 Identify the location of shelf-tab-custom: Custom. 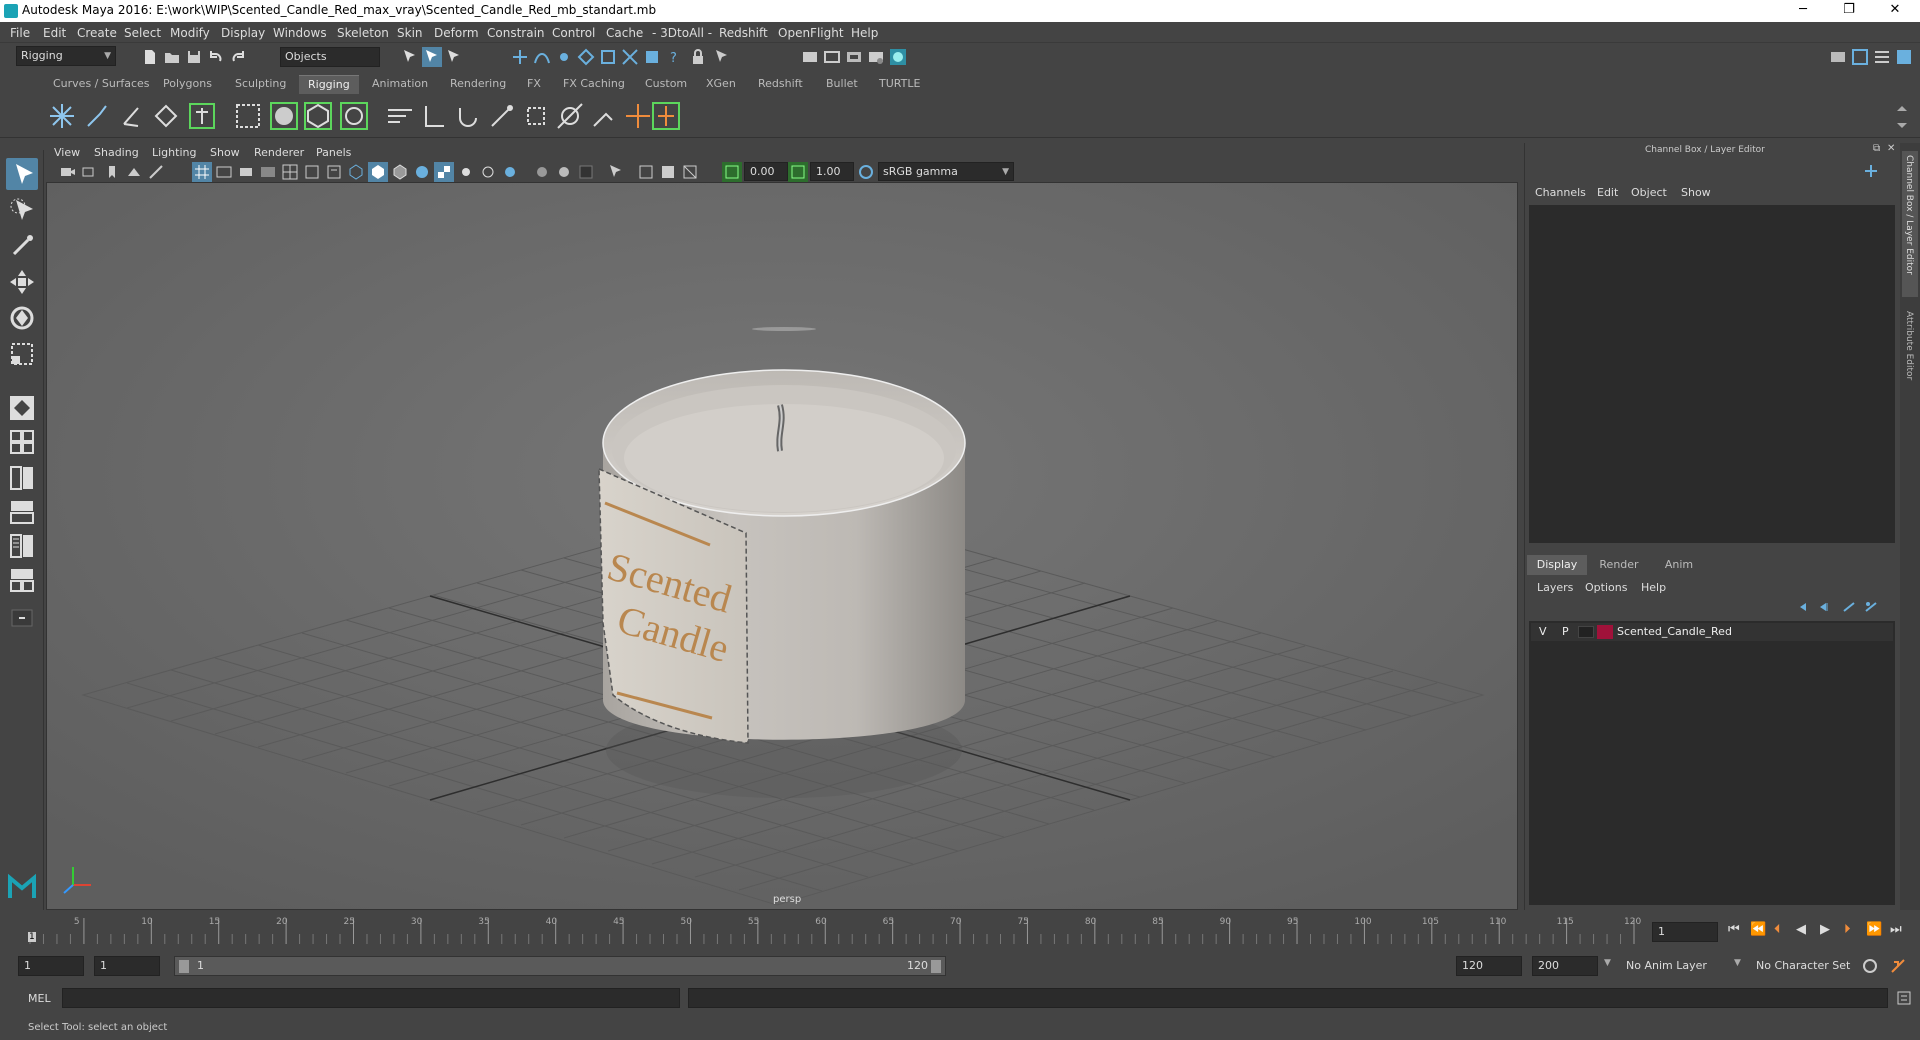
(666, 84).